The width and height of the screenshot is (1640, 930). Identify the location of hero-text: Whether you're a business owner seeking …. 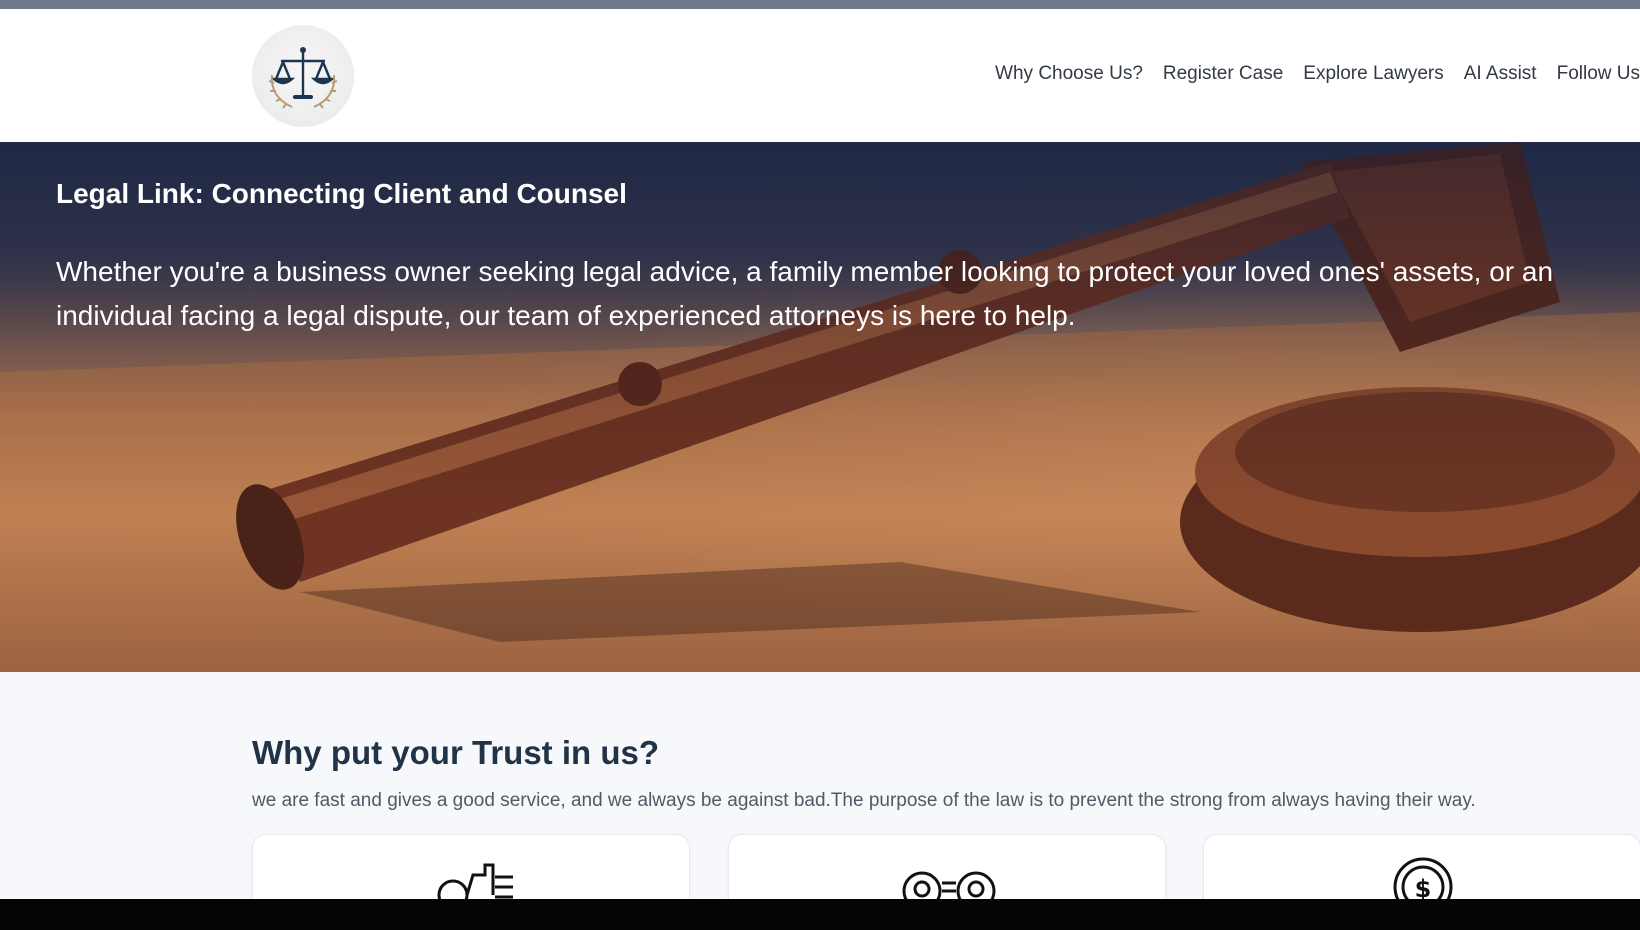
(805, 293).